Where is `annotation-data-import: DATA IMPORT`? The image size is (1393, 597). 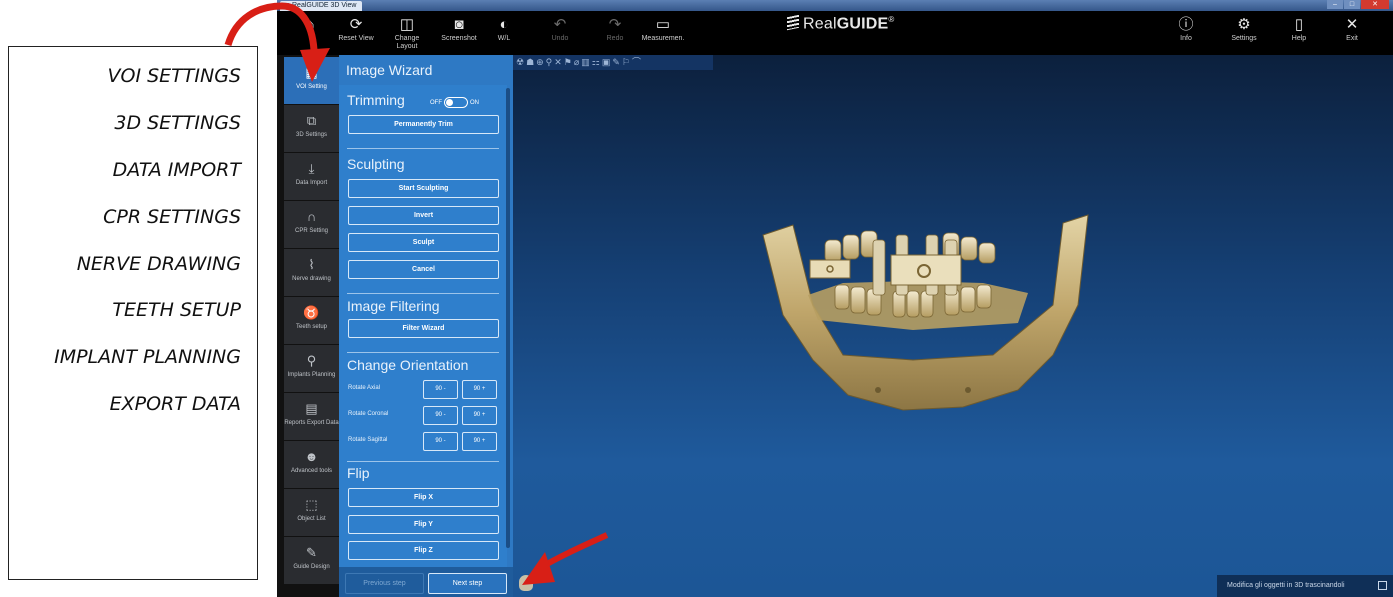 annotation-data-import: DATA IMPORT is located at coordinates (176, 170).